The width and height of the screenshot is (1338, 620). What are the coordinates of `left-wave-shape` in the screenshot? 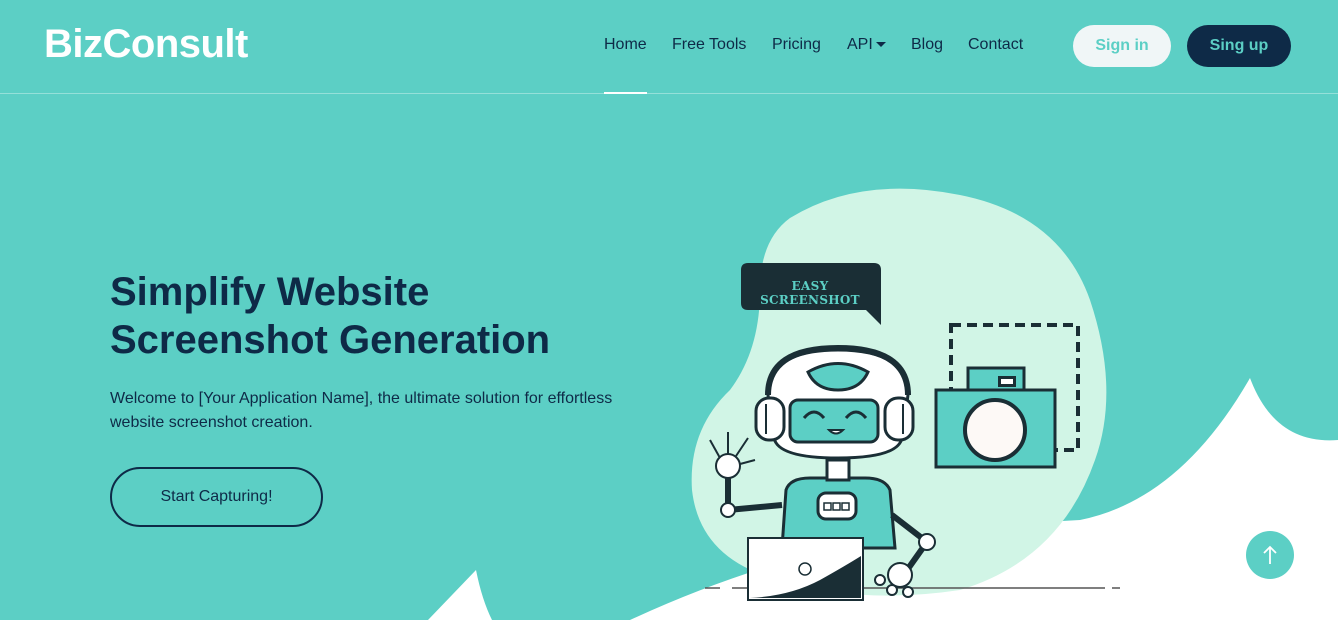 It's located at (460, 595).